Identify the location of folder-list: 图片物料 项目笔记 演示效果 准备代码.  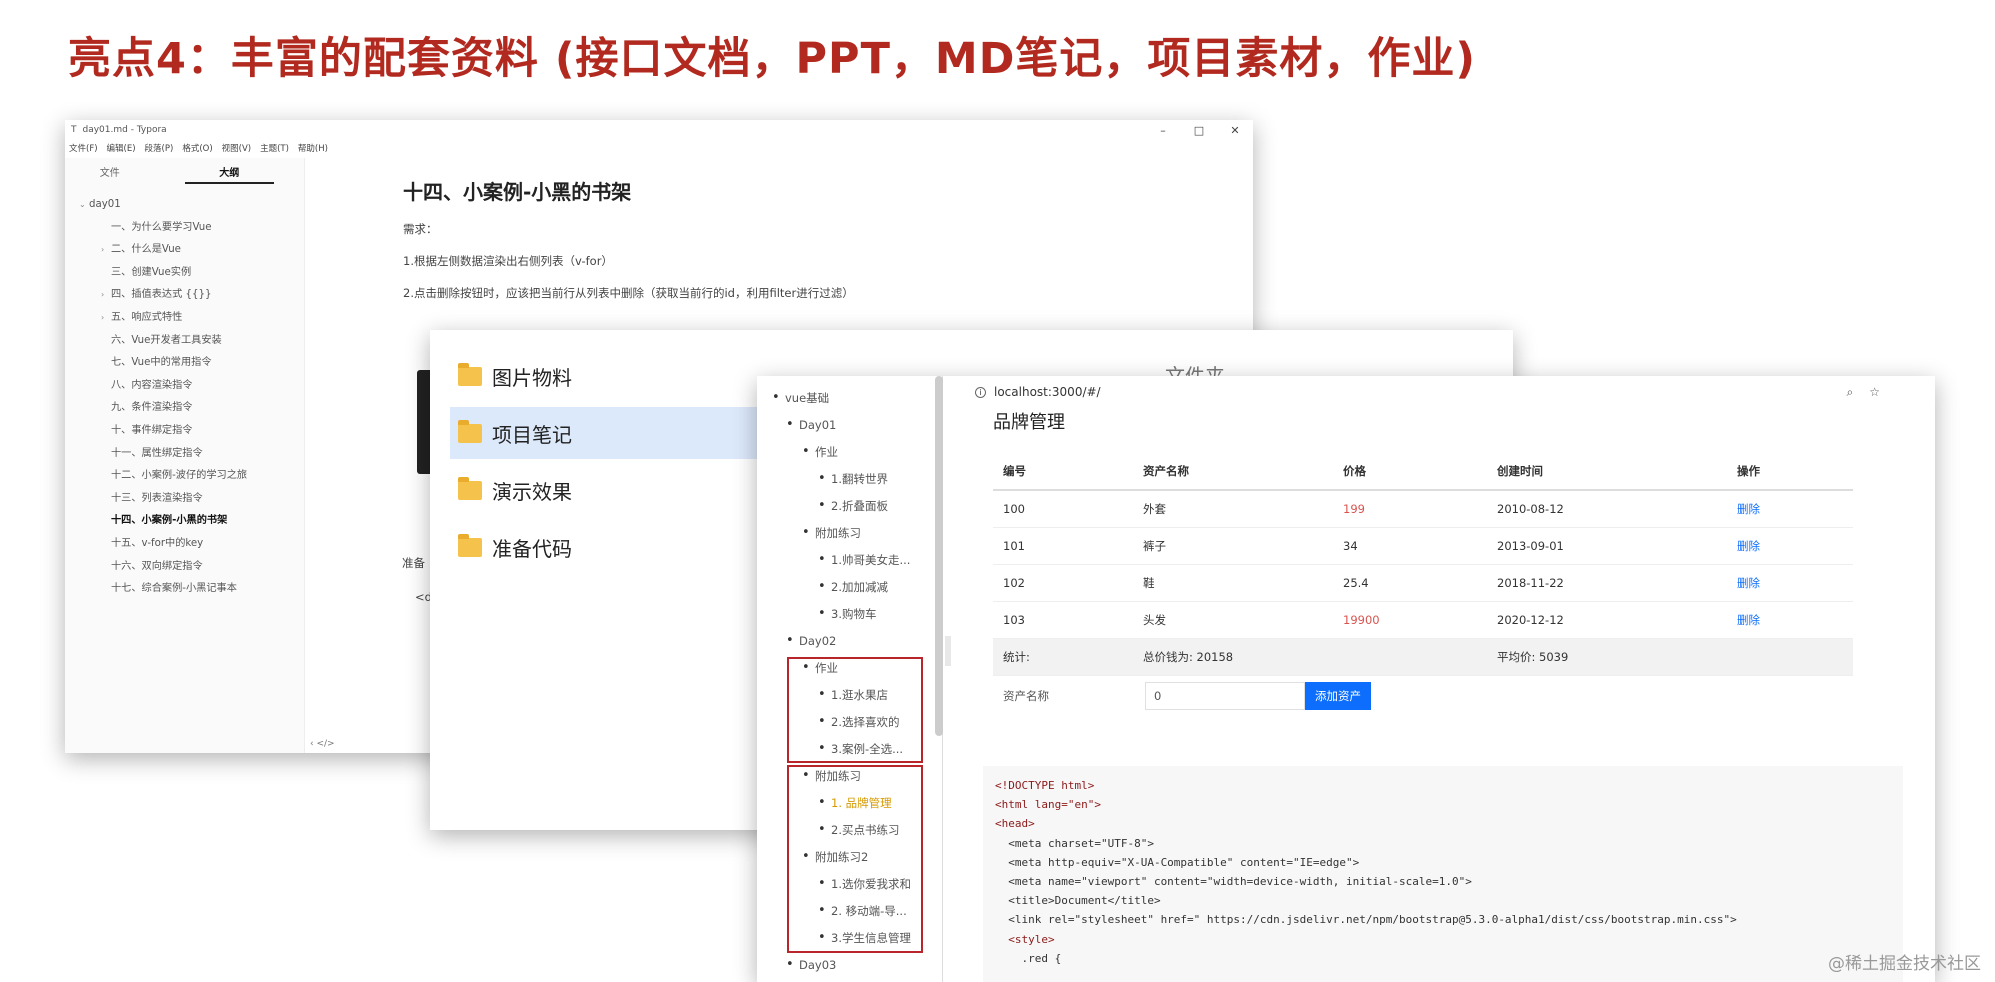
(610, 464).